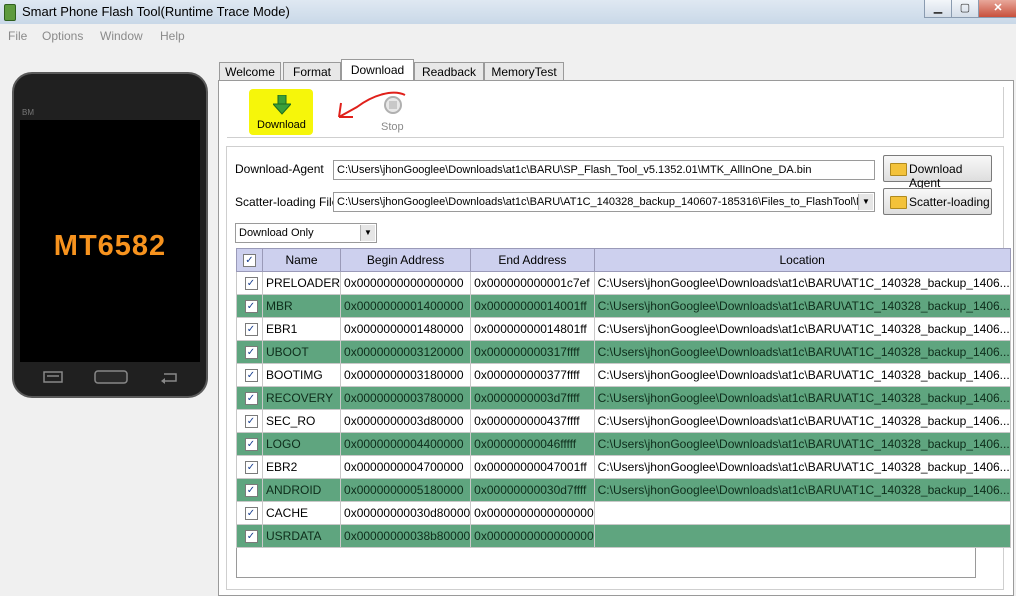 This screenshot has width=1016, height=596. I want to click on select-all-checkbox: ✓, so click(249, 260).